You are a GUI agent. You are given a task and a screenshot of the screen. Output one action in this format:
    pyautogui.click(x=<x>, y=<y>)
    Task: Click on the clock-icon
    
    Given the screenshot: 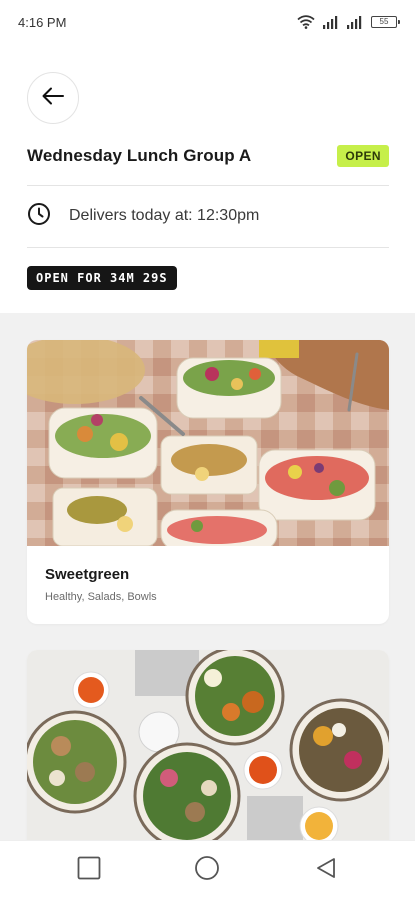 What is the action you would take?
    pyautogui.click(x=39, y=216)
    